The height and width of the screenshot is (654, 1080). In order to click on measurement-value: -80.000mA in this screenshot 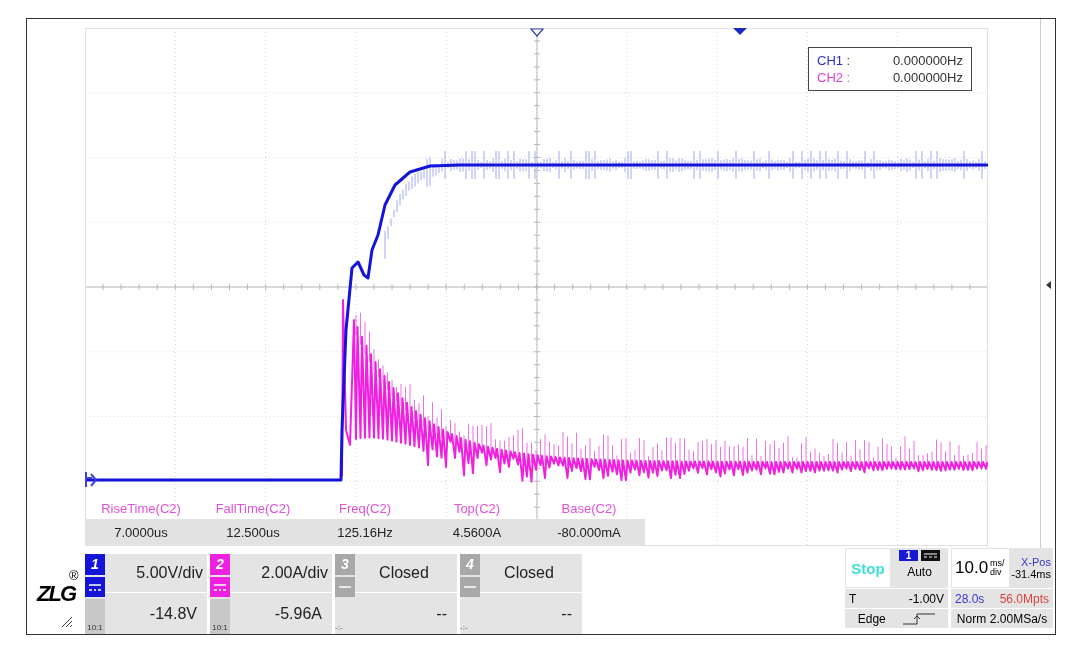, I will do `click(589, 532)`.